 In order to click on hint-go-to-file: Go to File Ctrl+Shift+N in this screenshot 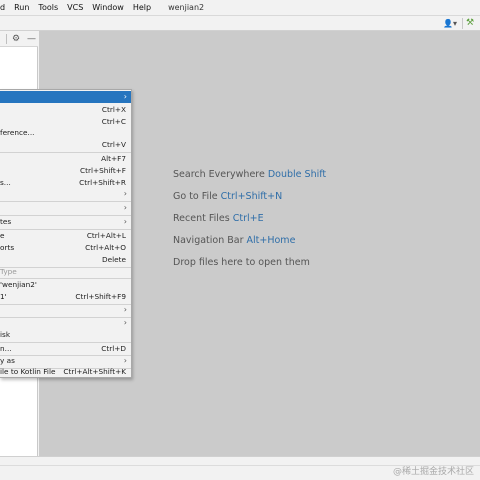, I will do `click(227, 196)`.